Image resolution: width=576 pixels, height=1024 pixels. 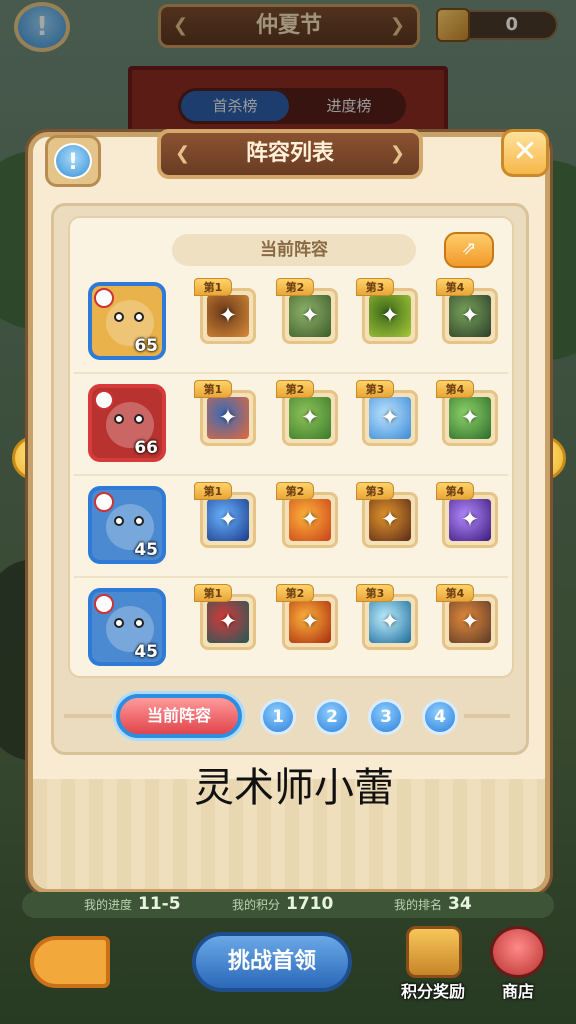 I want to click on stat-rank: 我的排名 34, so click(x=433, y=904).